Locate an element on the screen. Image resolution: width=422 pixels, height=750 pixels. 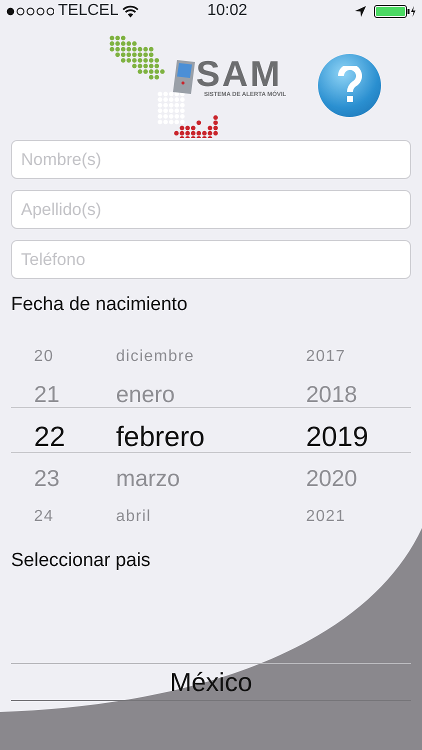
picker-option: 22 is located at coordinates (50, 437).